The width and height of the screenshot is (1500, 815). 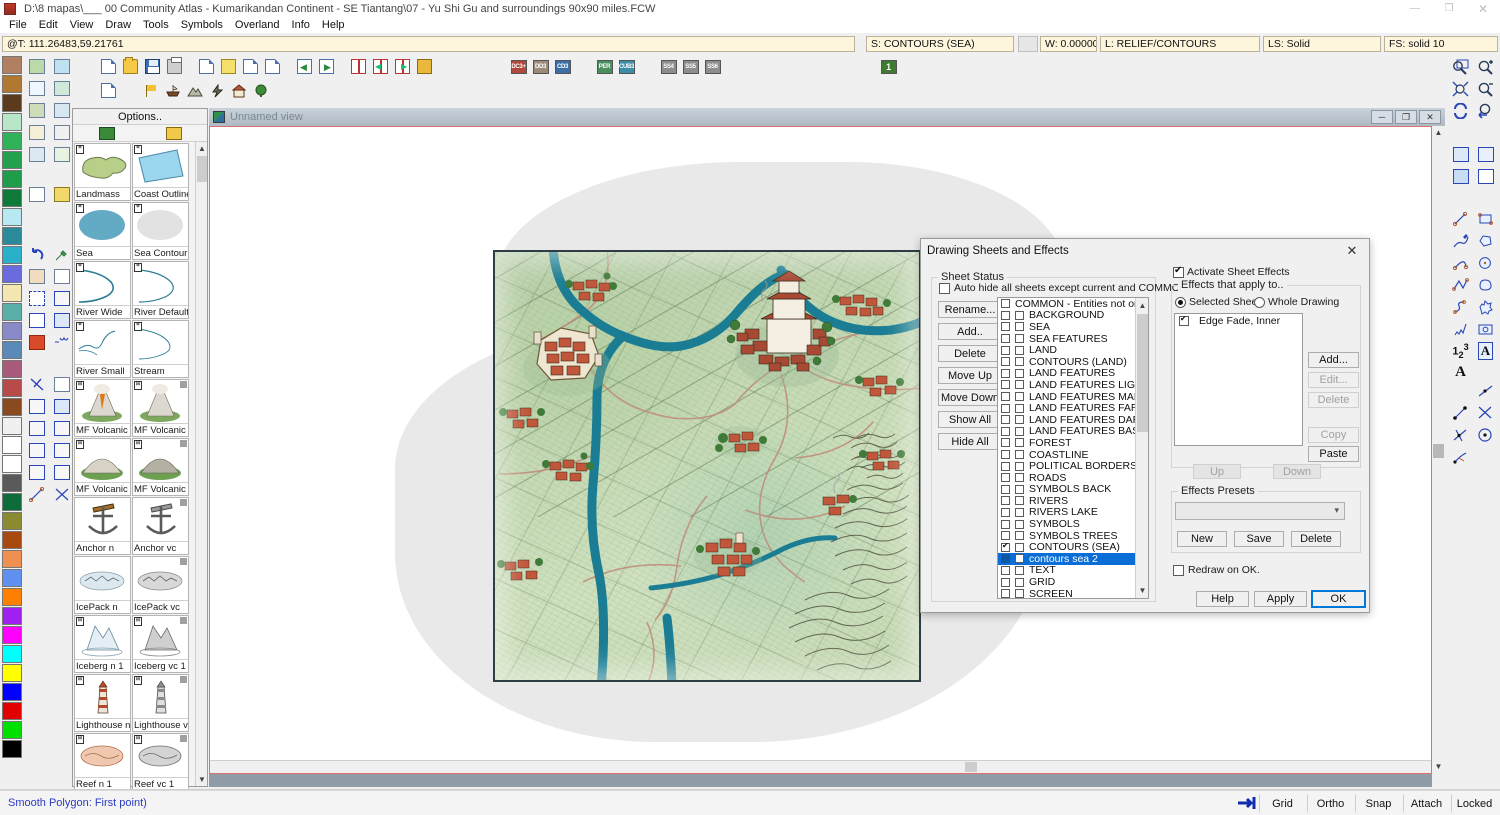 I want to click on symbol-cell-anchor-vc: Anchor vc, so click(x=160, y=526).